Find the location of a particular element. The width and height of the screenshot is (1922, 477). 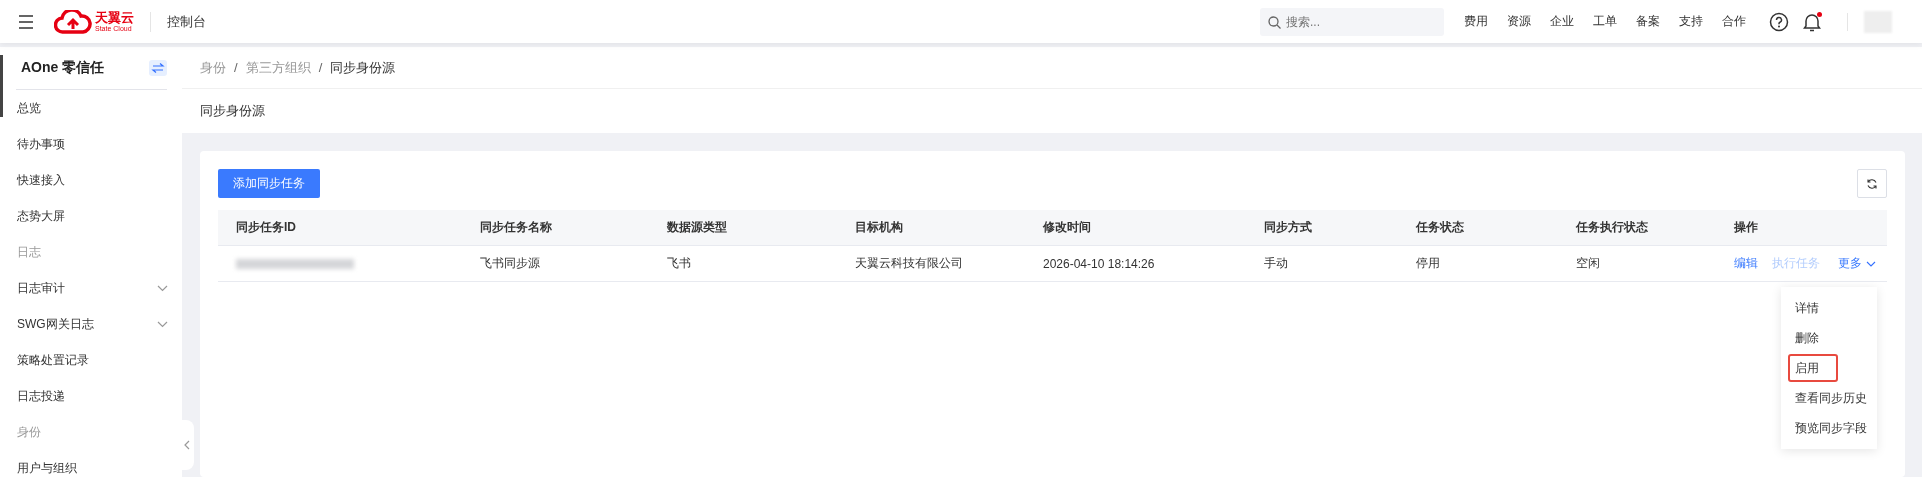

nav-link: 资源 is located at coordinates (1519, 21).